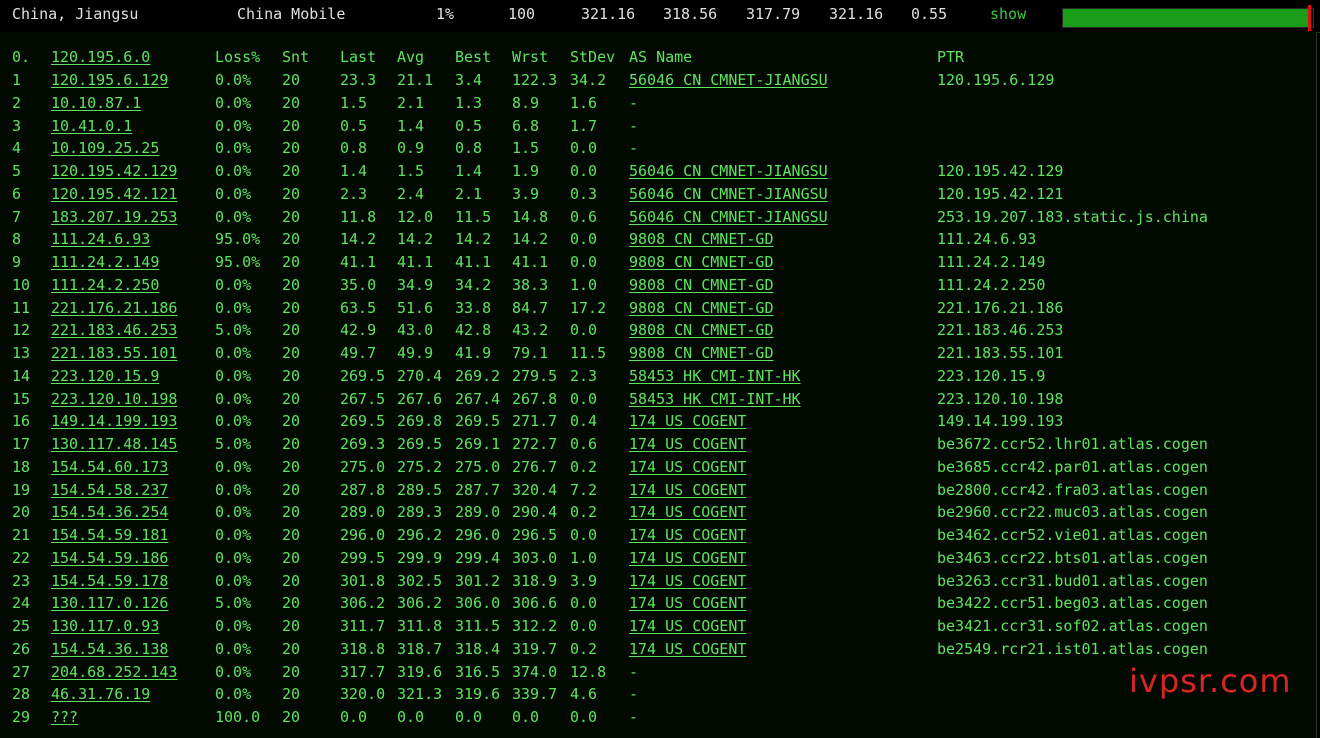 The width and height of the screenshot is (1320, 738). What do you see at coordinates (411, 717) in the screenshot?
I see `hop-avg: 0.0` at bounding box center [411, 717].